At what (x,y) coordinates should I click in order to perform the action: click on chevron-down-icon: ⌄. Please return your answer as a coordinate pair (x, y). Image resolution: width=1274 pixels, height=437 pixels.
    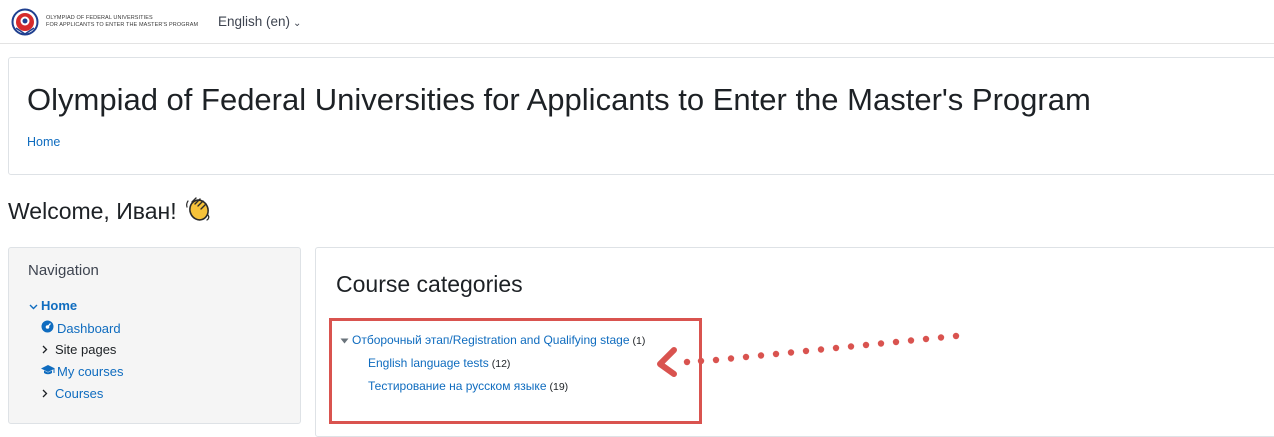
    Looking at the image, I should click on (297, 23).